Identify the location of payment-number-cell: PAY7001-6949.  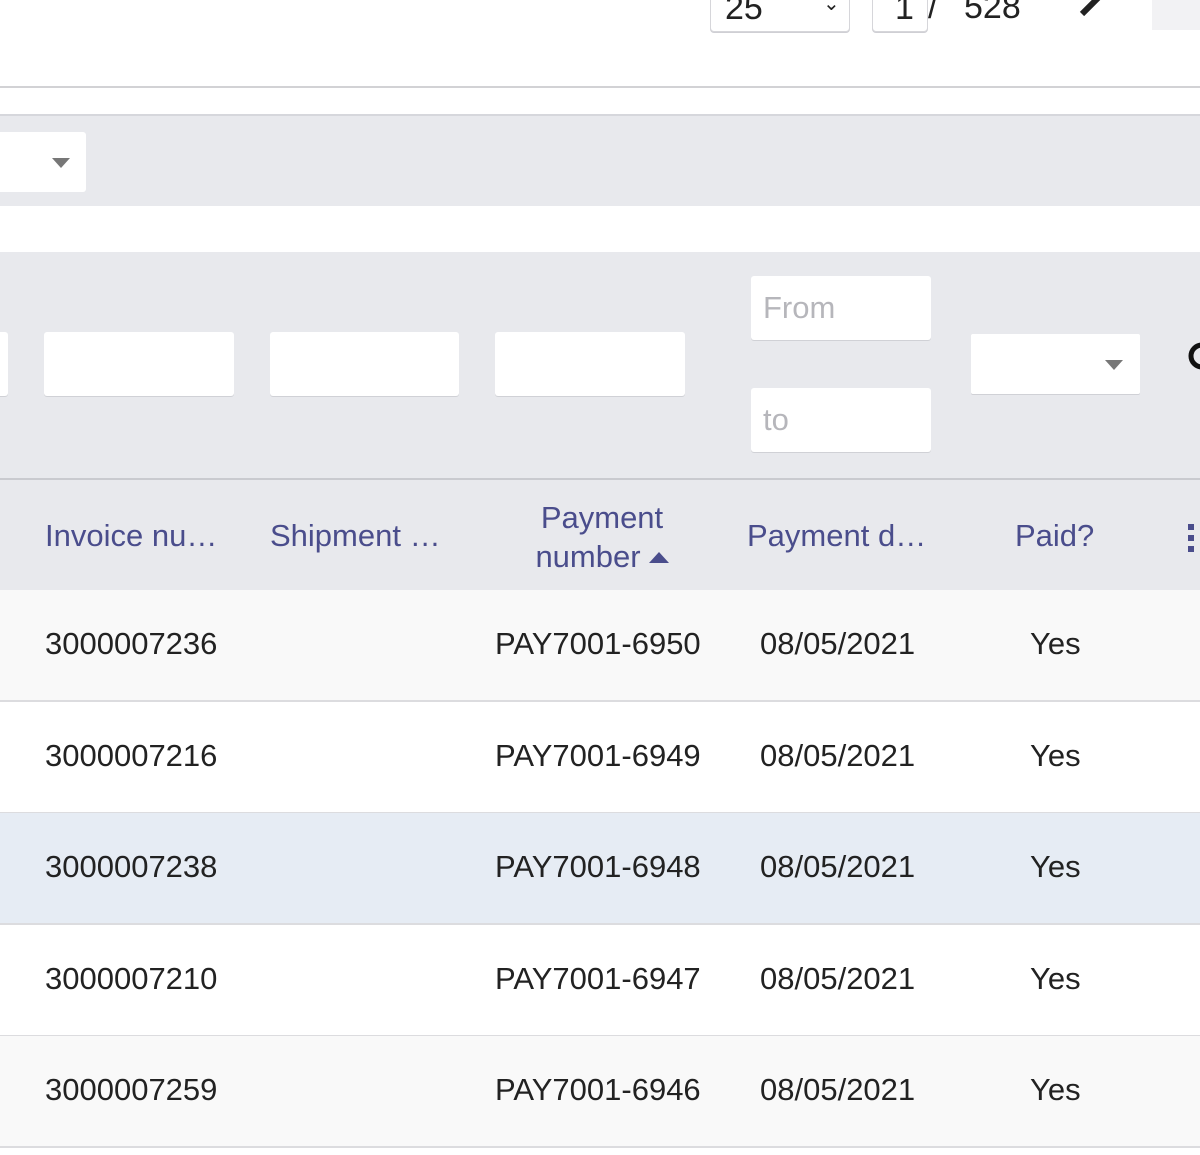
(598, 755).